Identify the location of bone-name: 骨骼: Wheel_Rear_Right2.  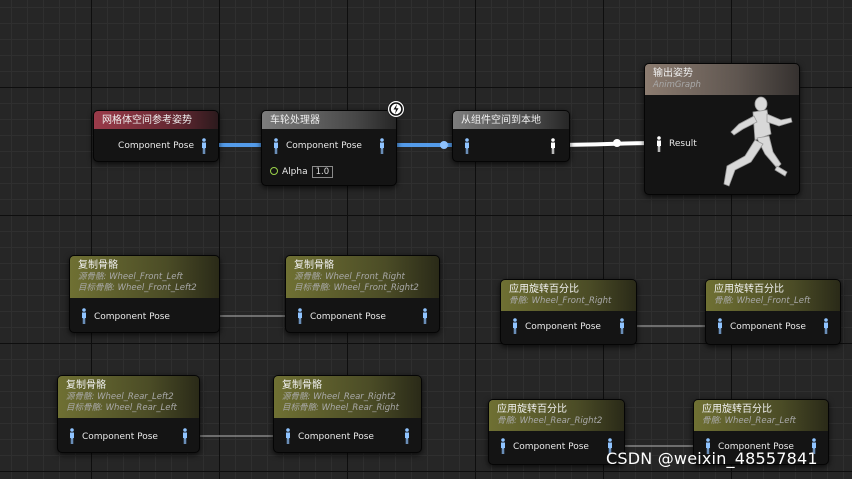
(550, 421).